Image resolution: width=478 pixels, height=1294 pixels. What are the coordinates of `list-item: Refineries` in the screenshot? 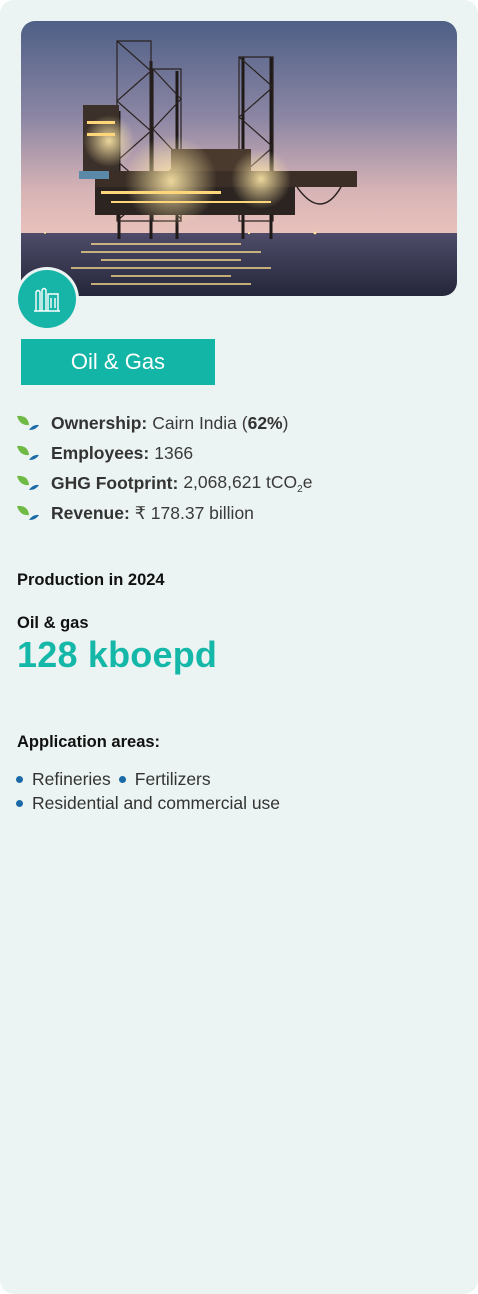 It's located at (63, 779).